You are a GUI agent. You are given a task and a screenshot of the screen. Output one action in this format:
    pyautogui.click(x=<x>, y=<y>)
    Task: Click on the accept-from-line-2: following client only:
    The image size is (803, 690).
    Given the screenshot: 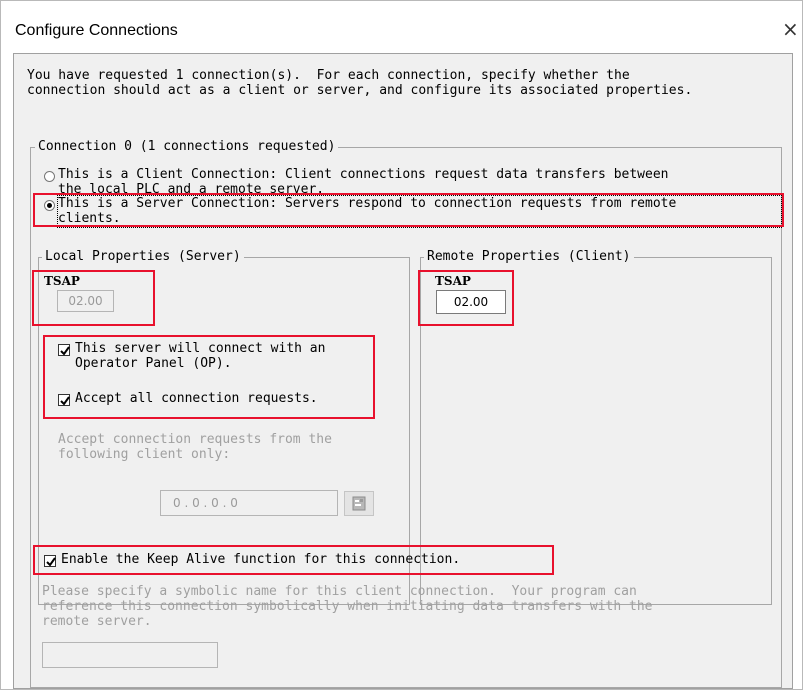 What is the action you would take?
    pyautogui.click(x=144, y=454)
    